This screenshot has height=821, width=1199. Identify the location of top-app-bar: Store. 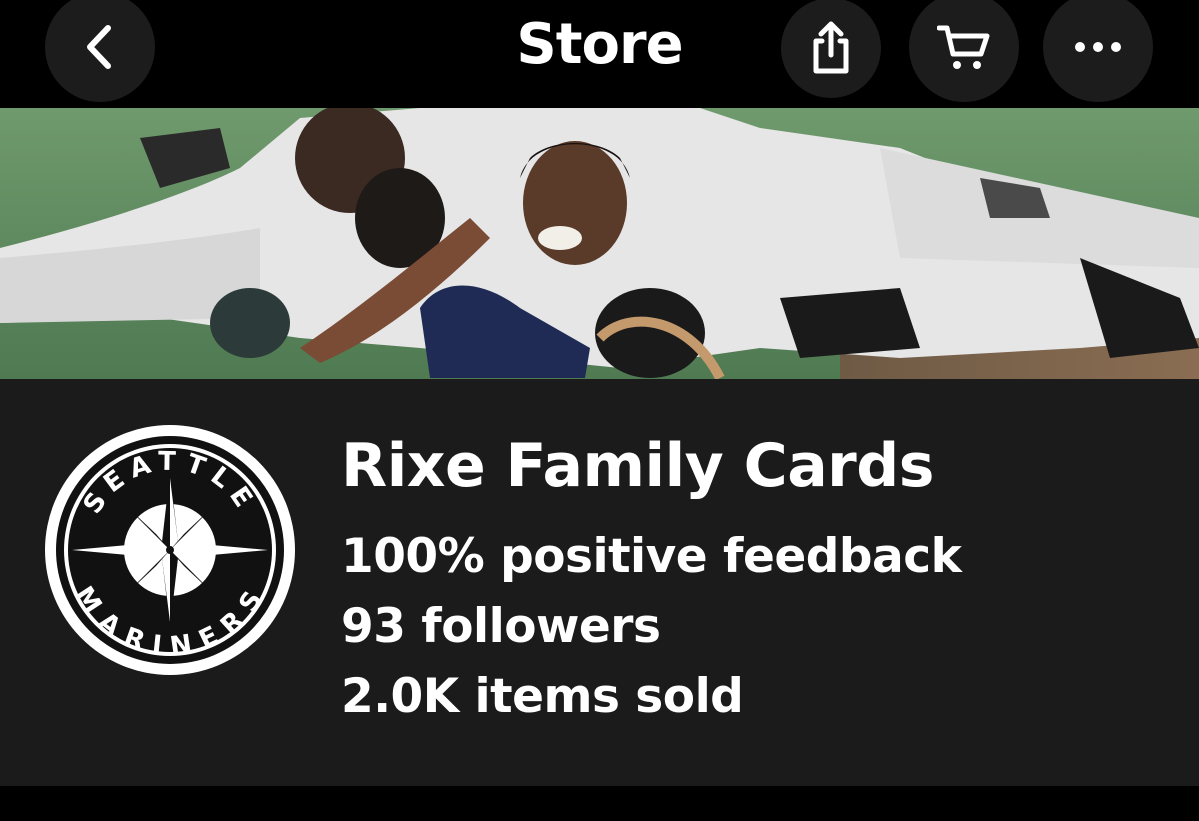
(599, 54).